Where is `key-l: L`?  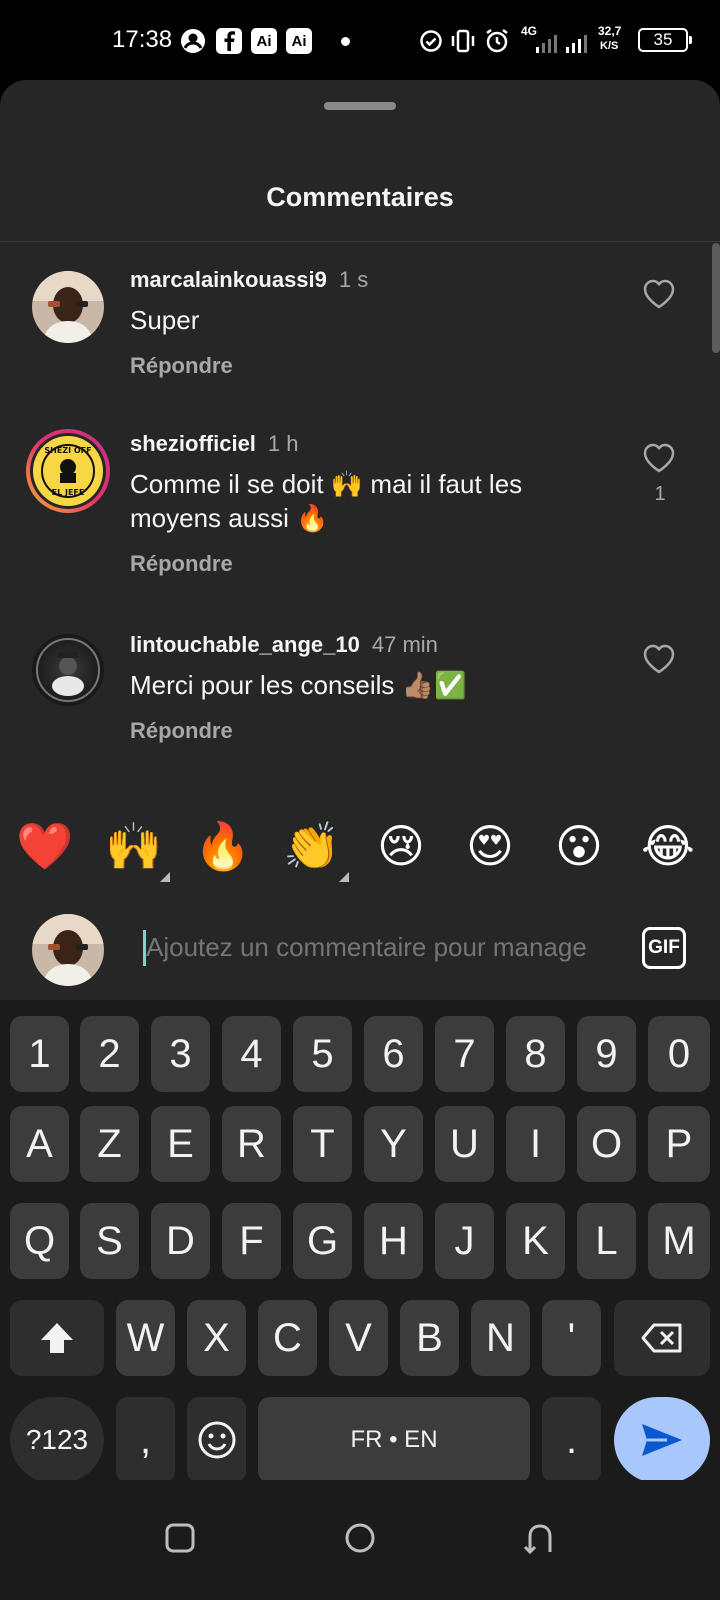
key-l: L is located at coordinates (606, 1241).